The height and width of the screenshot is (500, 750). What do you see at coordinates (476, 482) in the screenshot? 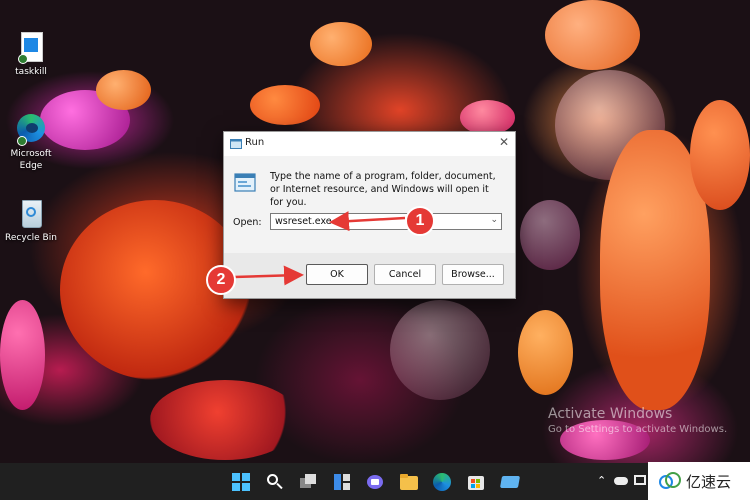
I see `store-icon` at bounding box center [476, 482].